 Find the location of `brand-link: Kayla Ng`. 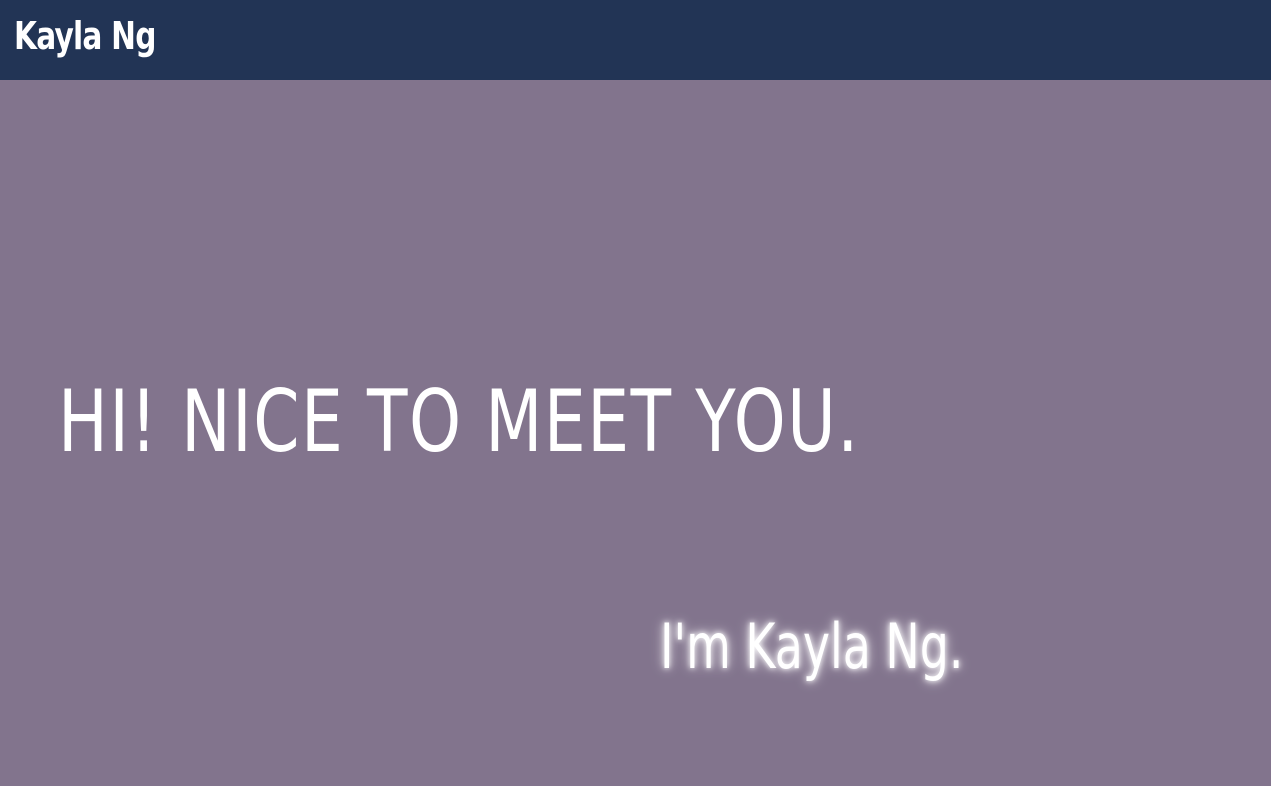

brand-link: Kayla Ng is located at coordinates (85, 36).